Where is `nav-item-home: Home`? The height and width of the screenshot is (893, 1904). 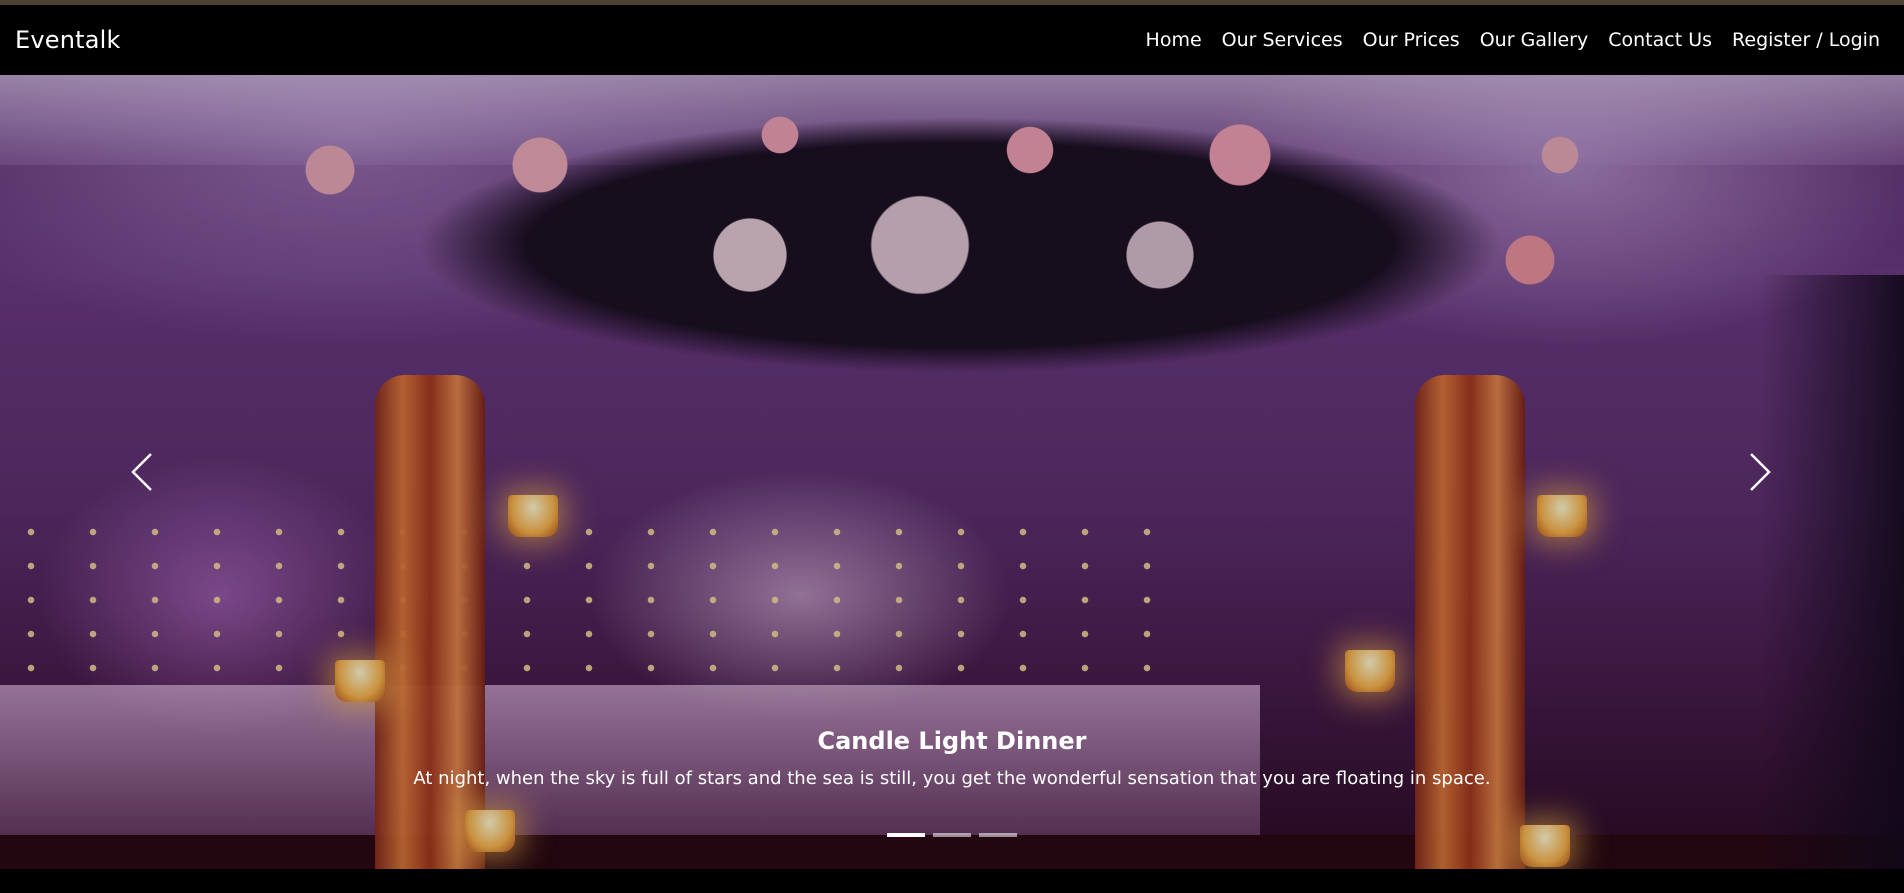 nav-item-home: Home is located at coordinates (1174, 40).